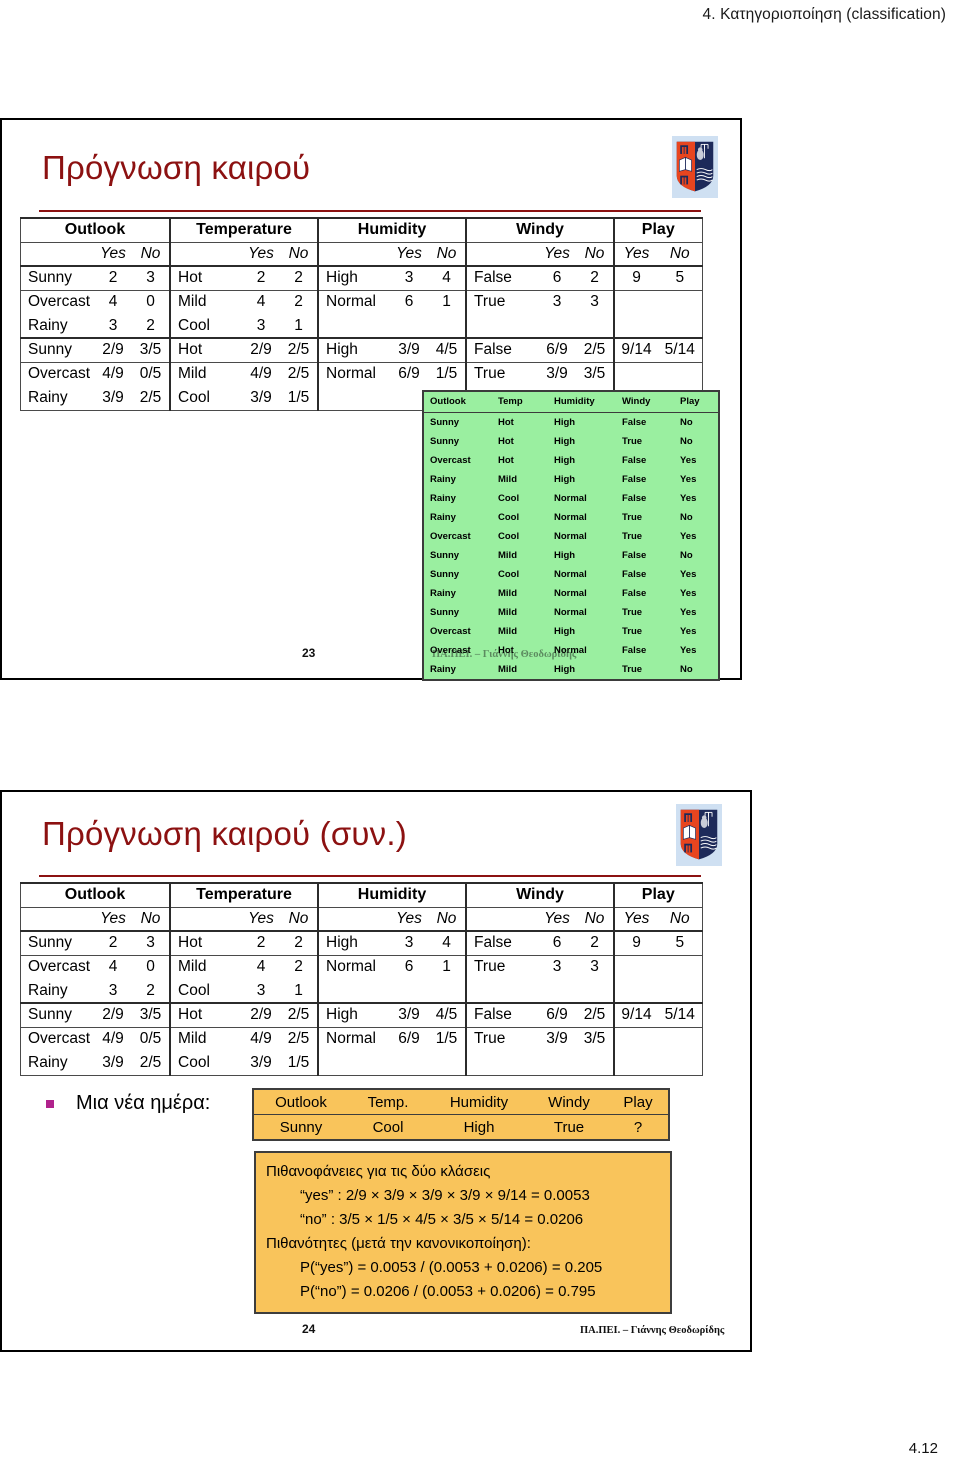  Describe the element at coordinates (680, 350) in the screenshot. I see `cell-play-no: 5/14` at that location.